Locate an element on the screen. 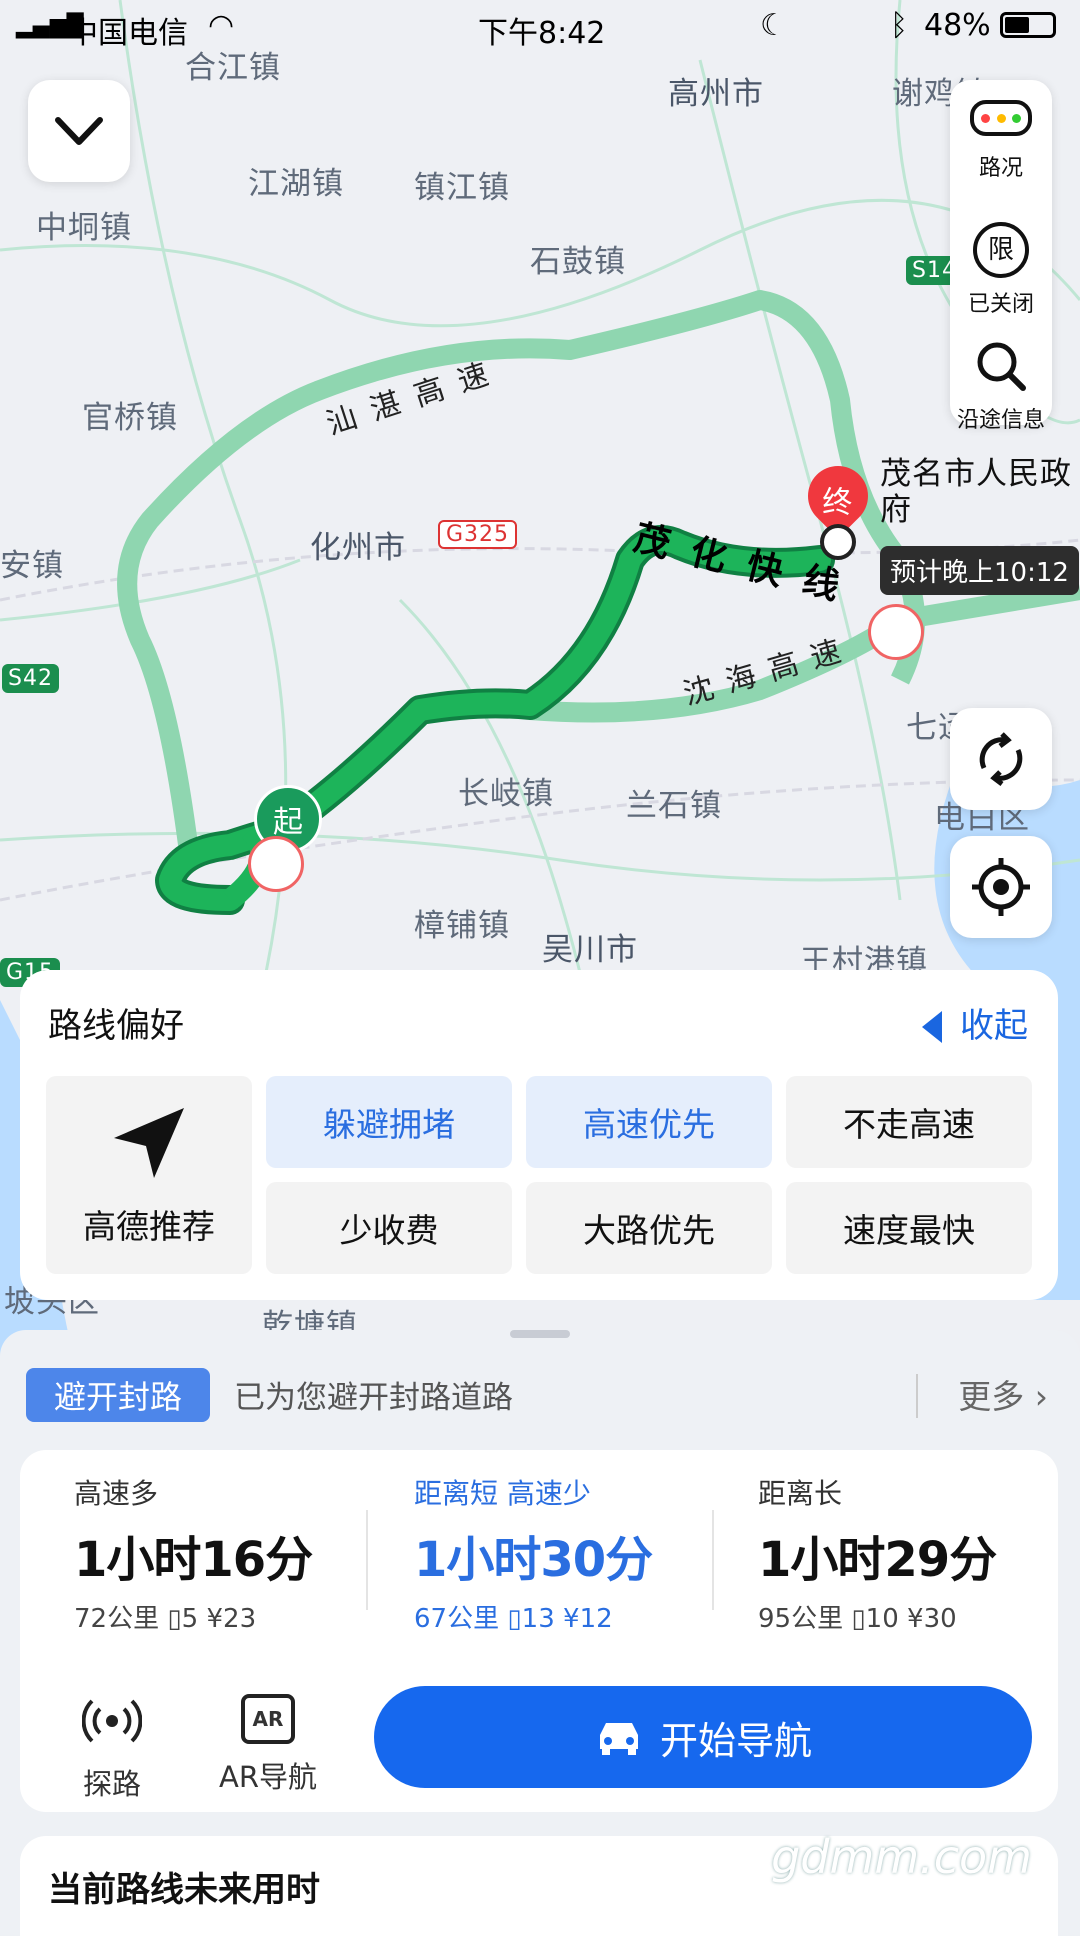 This screenshot has height=1936, width=1080. refresh-button is located at coordinates (1001, 759).